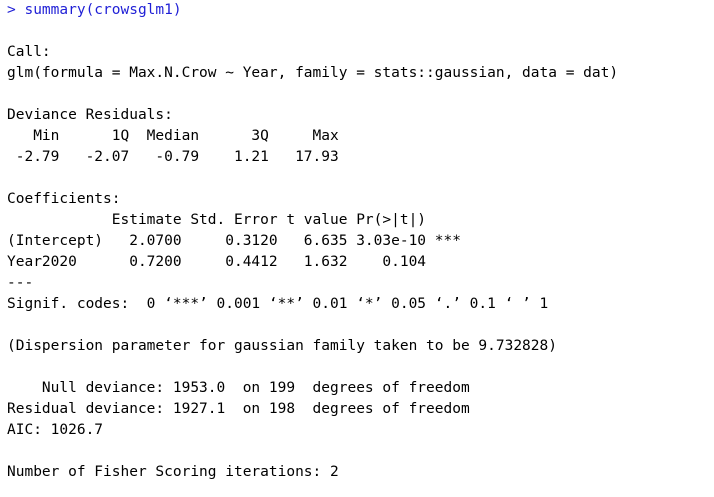 This screenshot has height=497, width=714. Describe the element at coordinates (217, 262) in the screenshot. I see `output-line-coef-year2020: Year2020 0.7200 0.4412 1.632 0.104` at that location.